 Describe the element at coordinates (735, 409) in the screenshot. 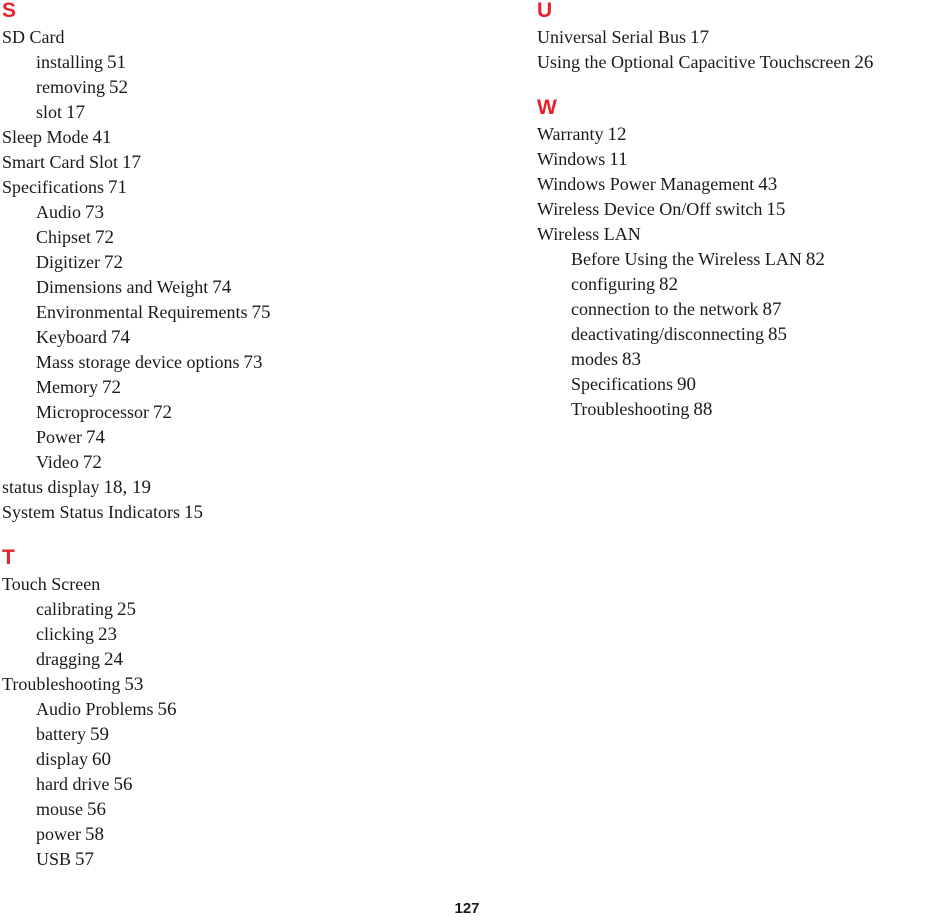

I see `index-entry: Troubleshooting 88` at that location.